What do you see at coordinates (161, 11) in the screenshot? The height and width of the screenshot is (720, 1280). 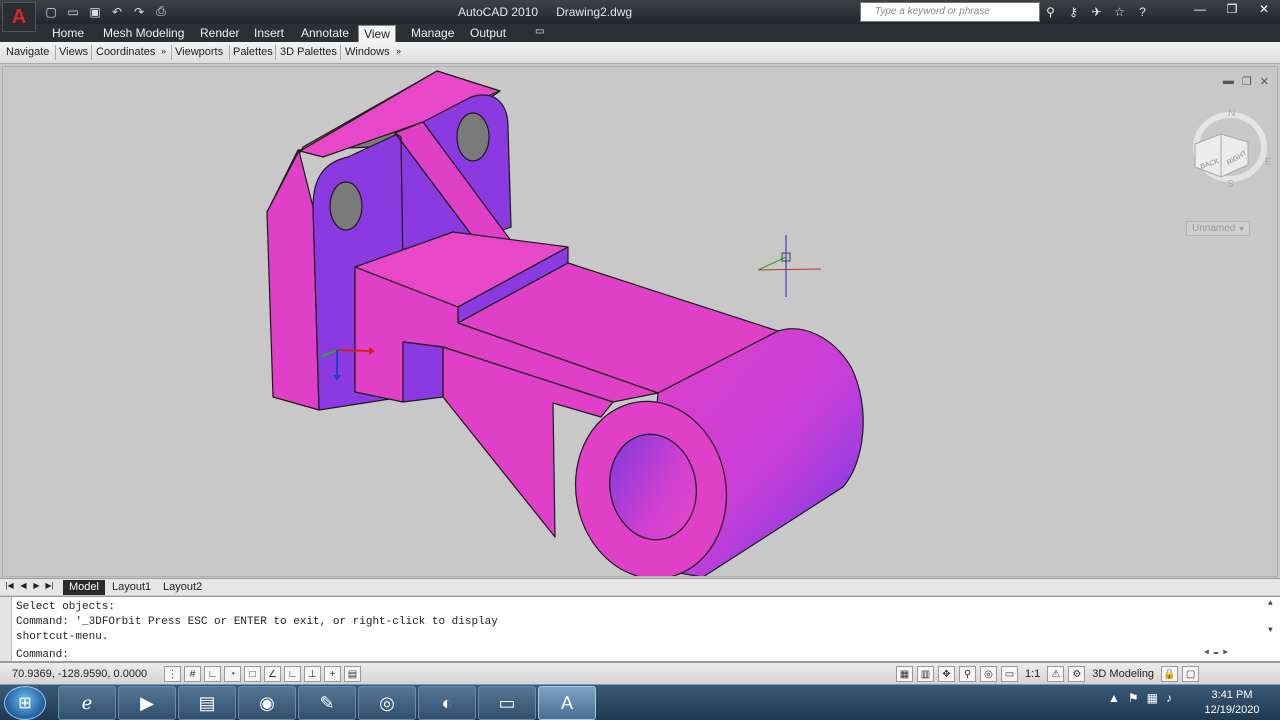 I see `plot-icon: ⎙` at bounding box center [161, 11].